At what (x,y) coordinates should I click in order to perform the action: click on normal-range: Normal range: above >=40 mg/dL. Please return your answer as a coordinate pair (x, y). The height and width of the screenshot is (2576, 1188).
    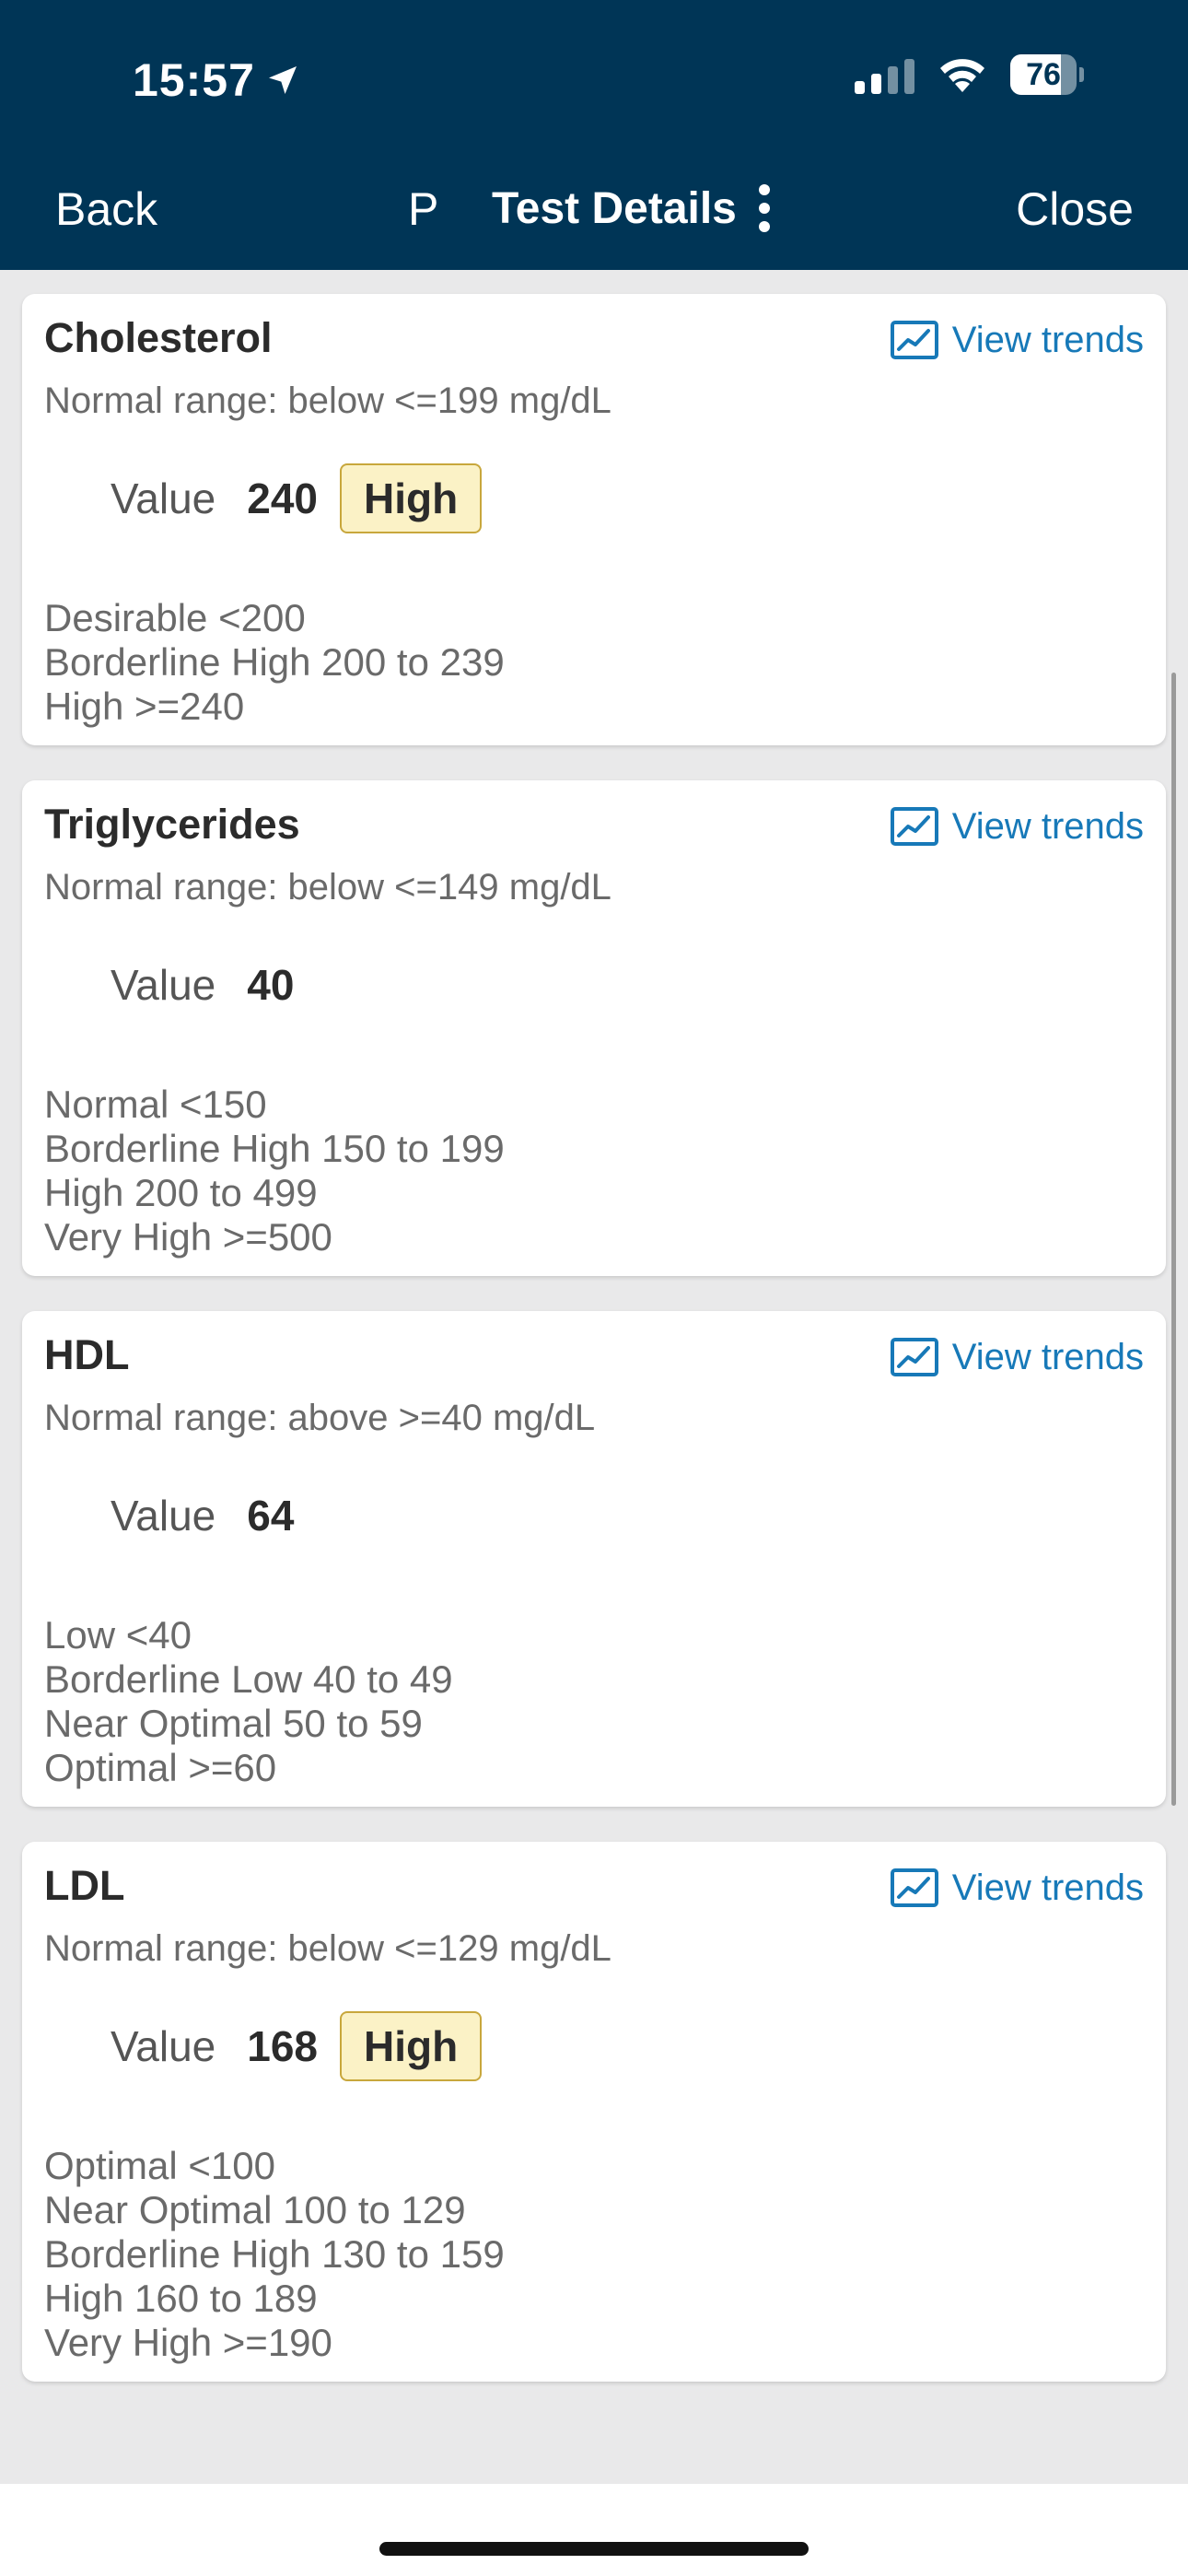
    Looking at the image, I should click on (320, 1418).